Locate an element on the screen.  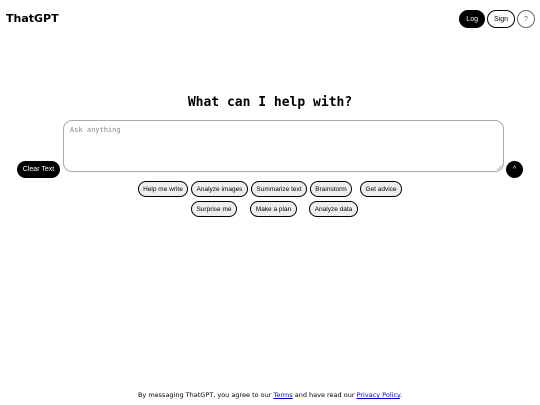
suggestion-summarize-text: Summarize text is located at coordinates (279, 189).